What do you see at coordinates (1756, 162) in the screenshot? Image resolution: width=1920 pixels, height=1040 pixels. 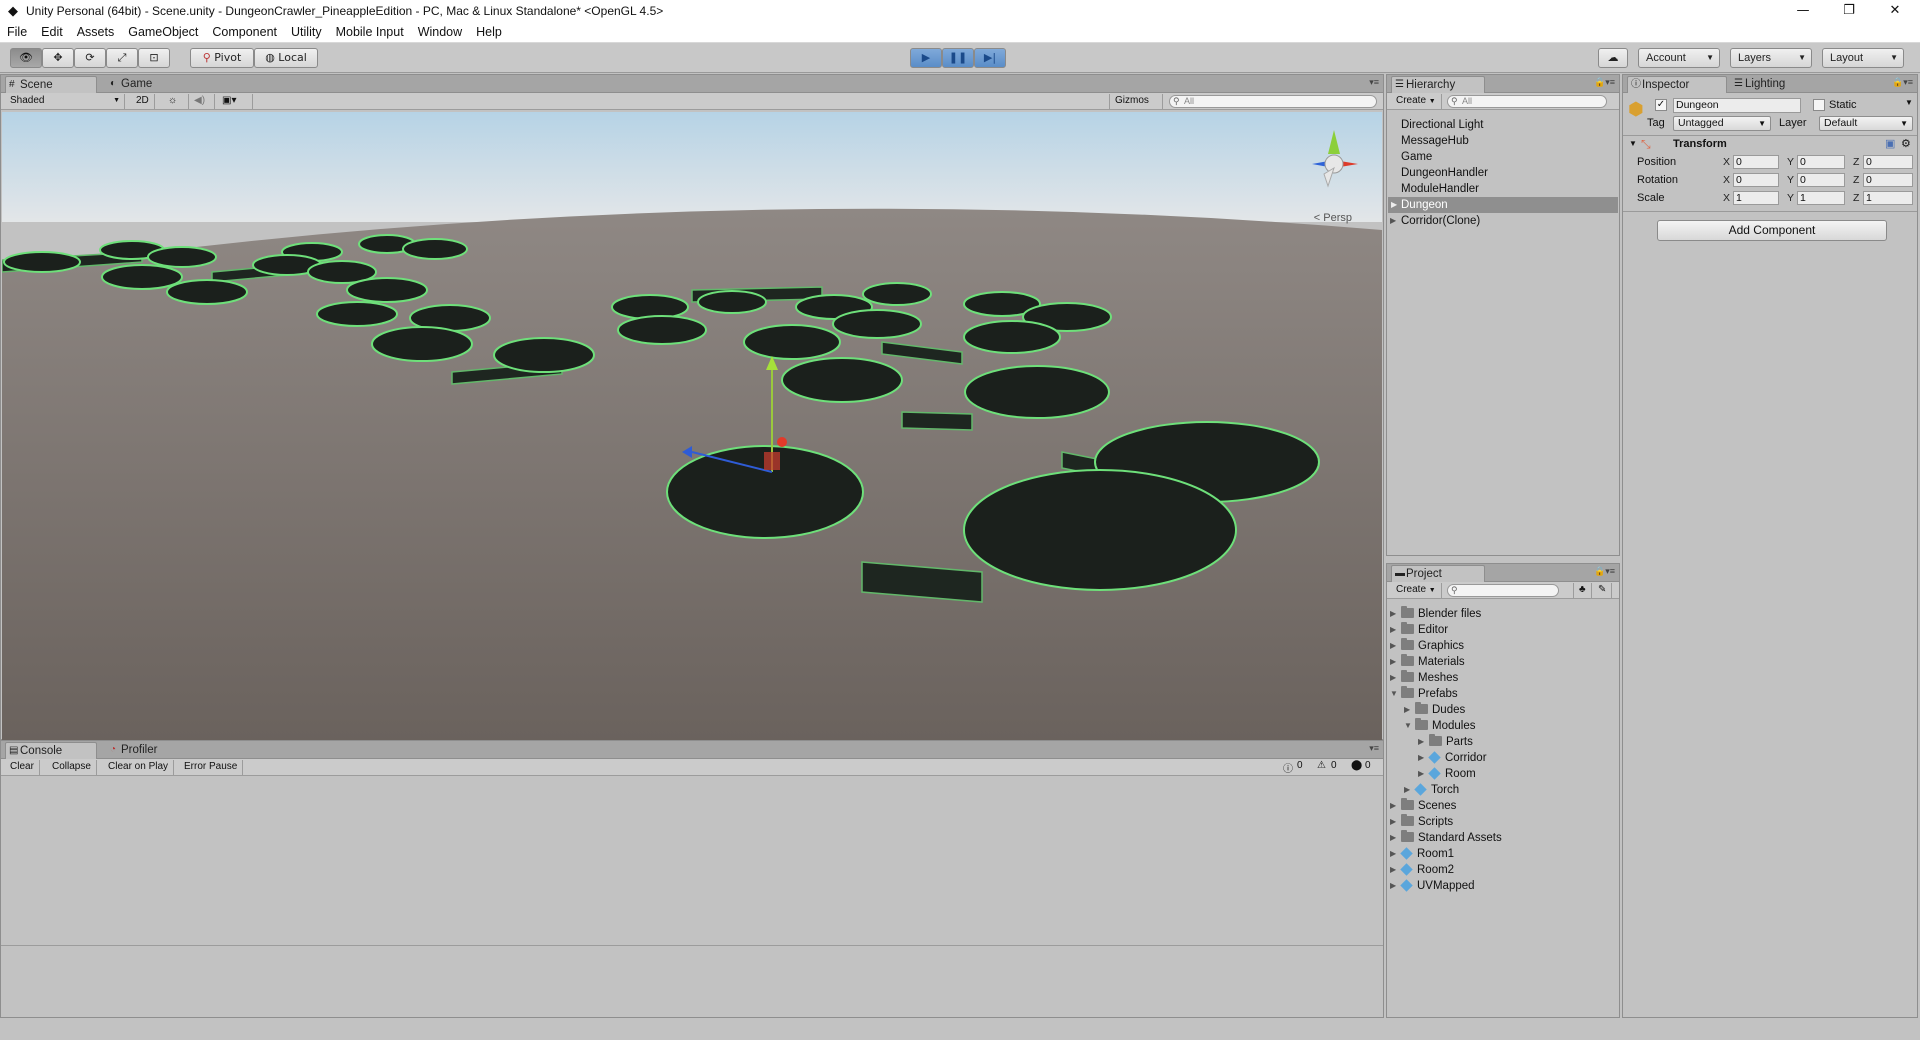 I see `position-x-field: 0` at bounding box center [1756, 162].